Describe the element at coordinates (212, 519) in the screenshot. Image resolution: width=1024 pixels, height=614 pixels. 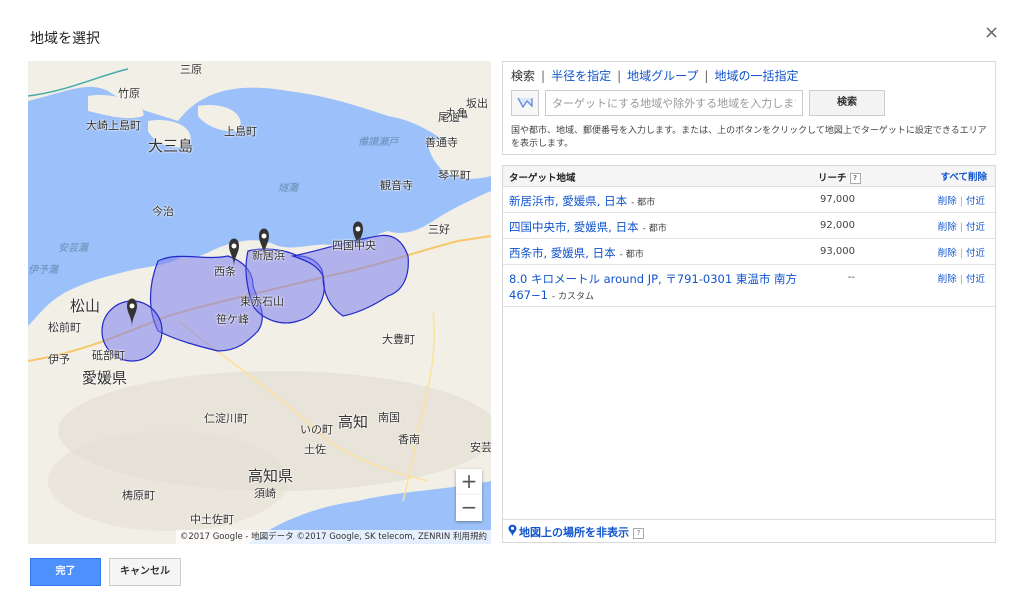
I see `map-label: 中土佐町` at that location.